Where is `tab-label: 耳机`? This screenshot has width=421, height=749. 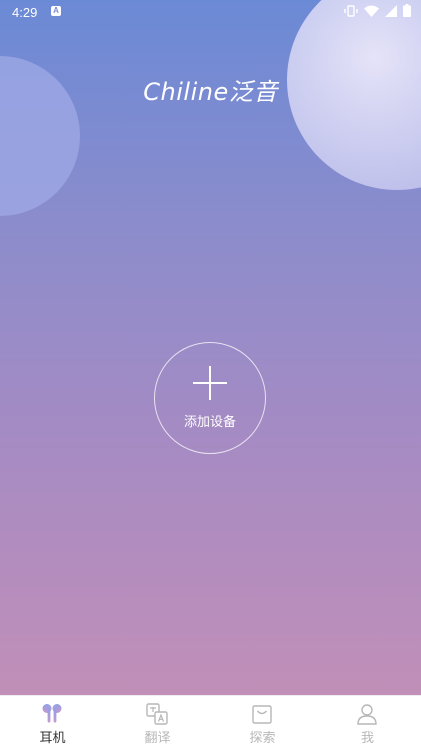
tab-label: 耳机 is located at coordinates (52, 738).